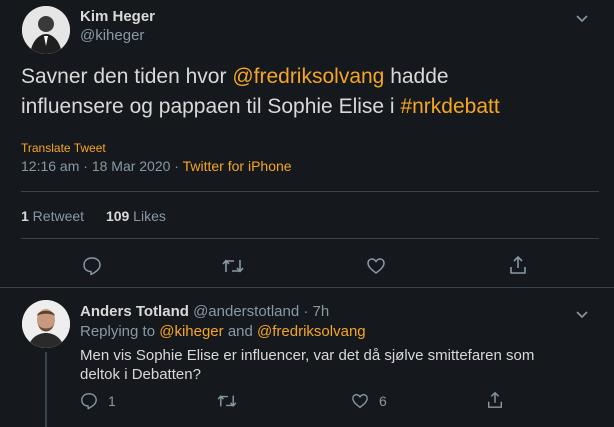 The image size is (614, 427). I want to click on reply-author-avatar-image, so click(46, 324).